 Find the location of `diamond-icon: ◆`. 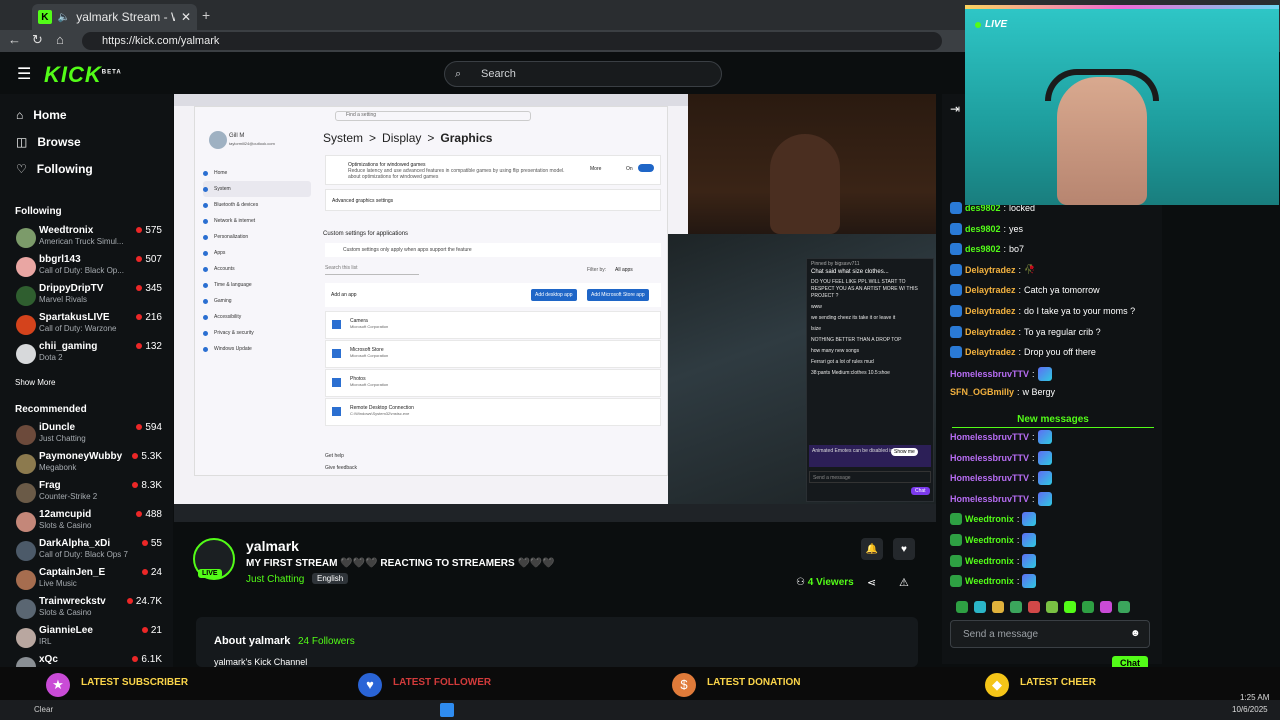

diamond-icon: ◆ is located at coordinates (997, 685).